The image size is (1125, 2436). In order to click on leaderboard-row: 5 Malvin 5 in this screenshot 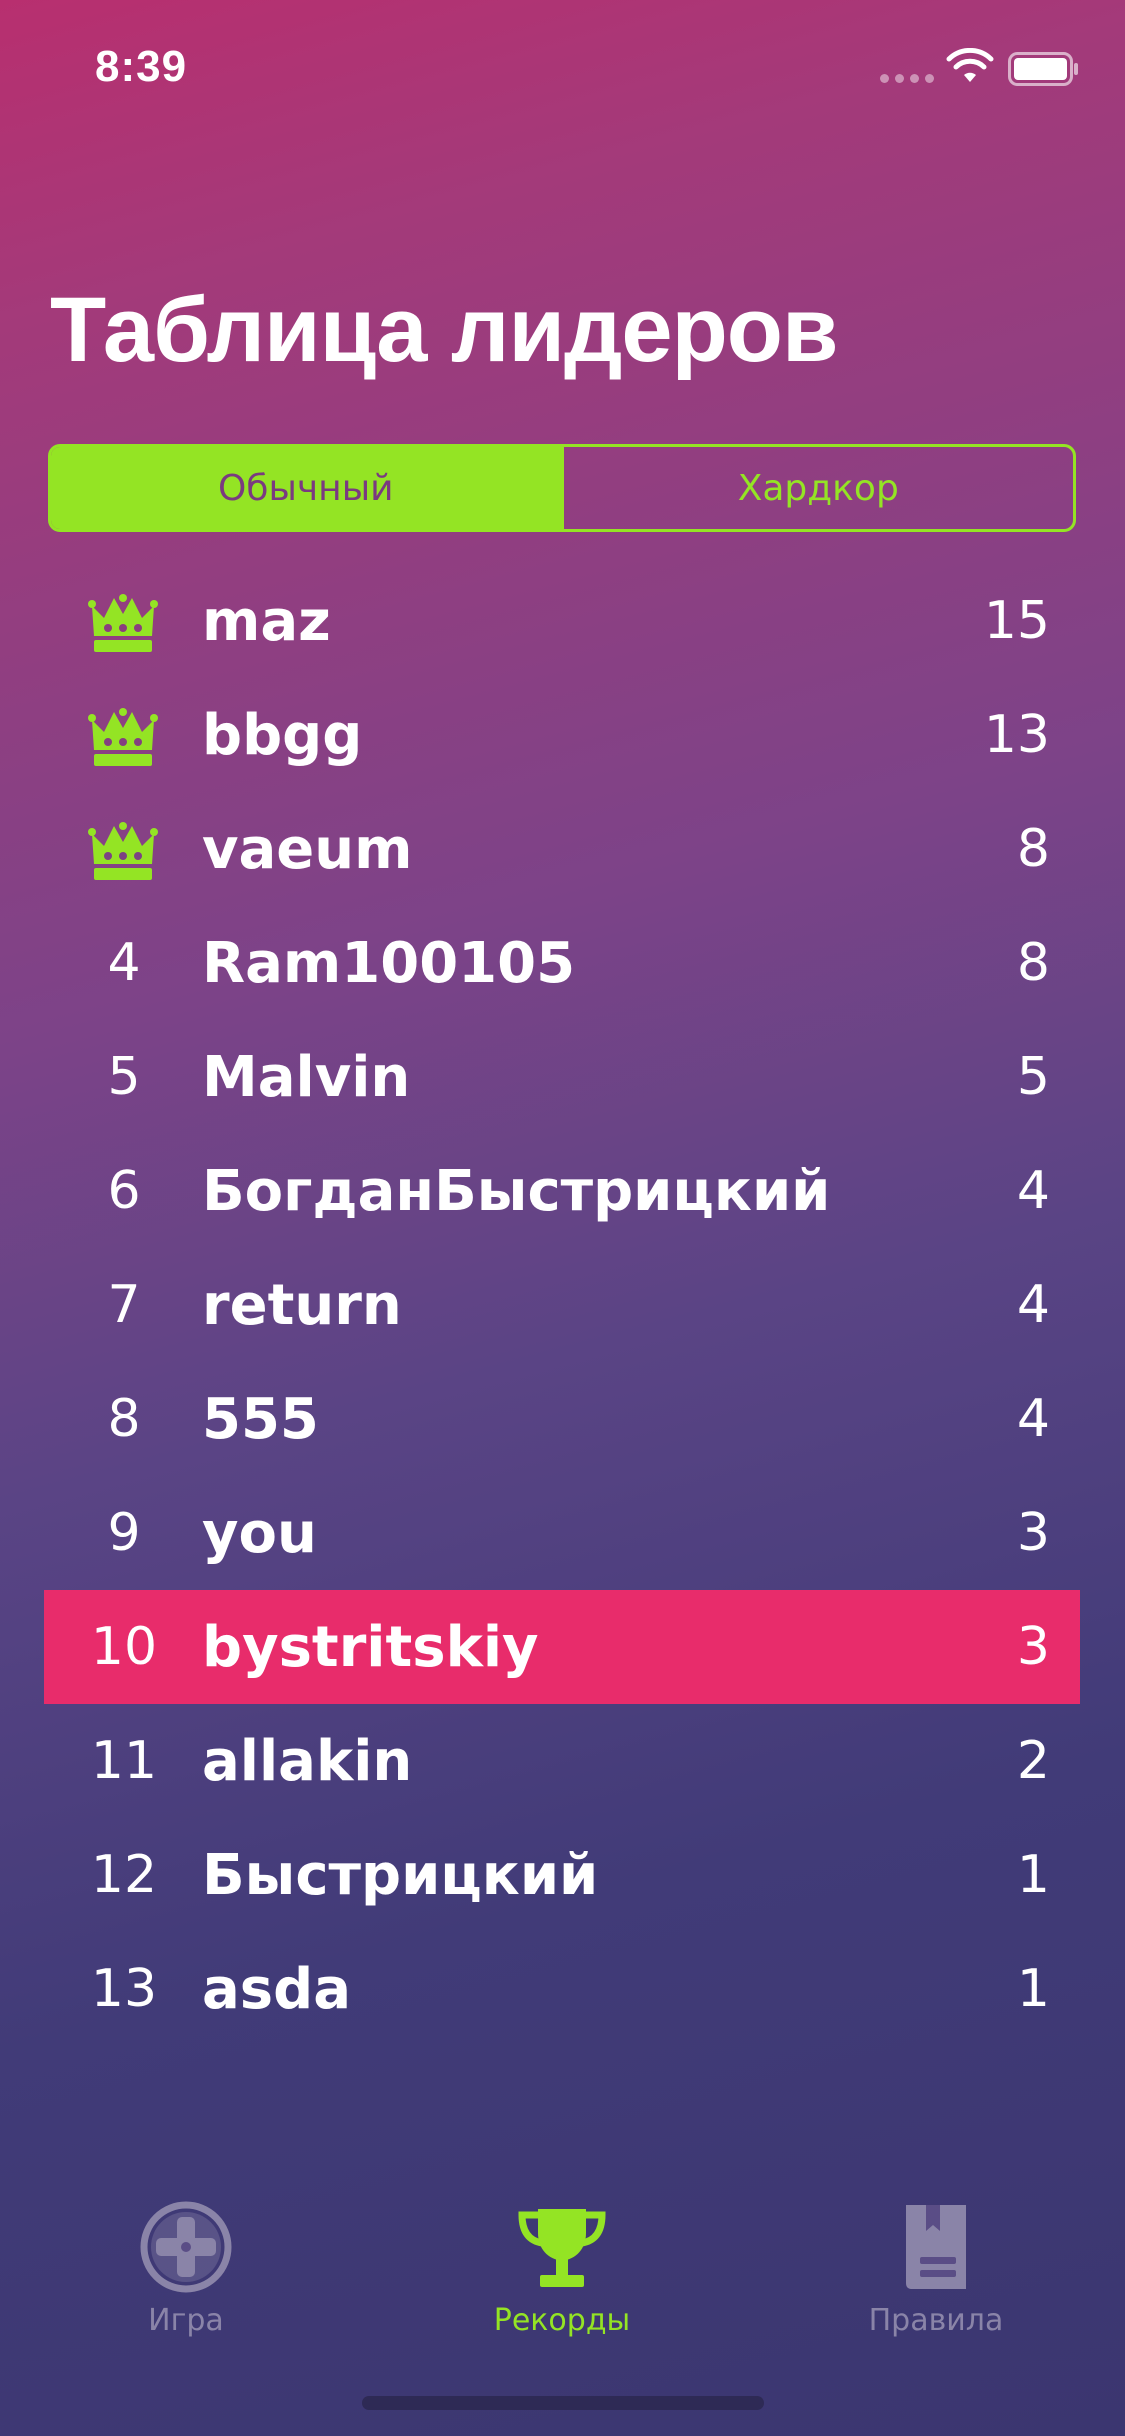, I will do `click(562, 1077)`.